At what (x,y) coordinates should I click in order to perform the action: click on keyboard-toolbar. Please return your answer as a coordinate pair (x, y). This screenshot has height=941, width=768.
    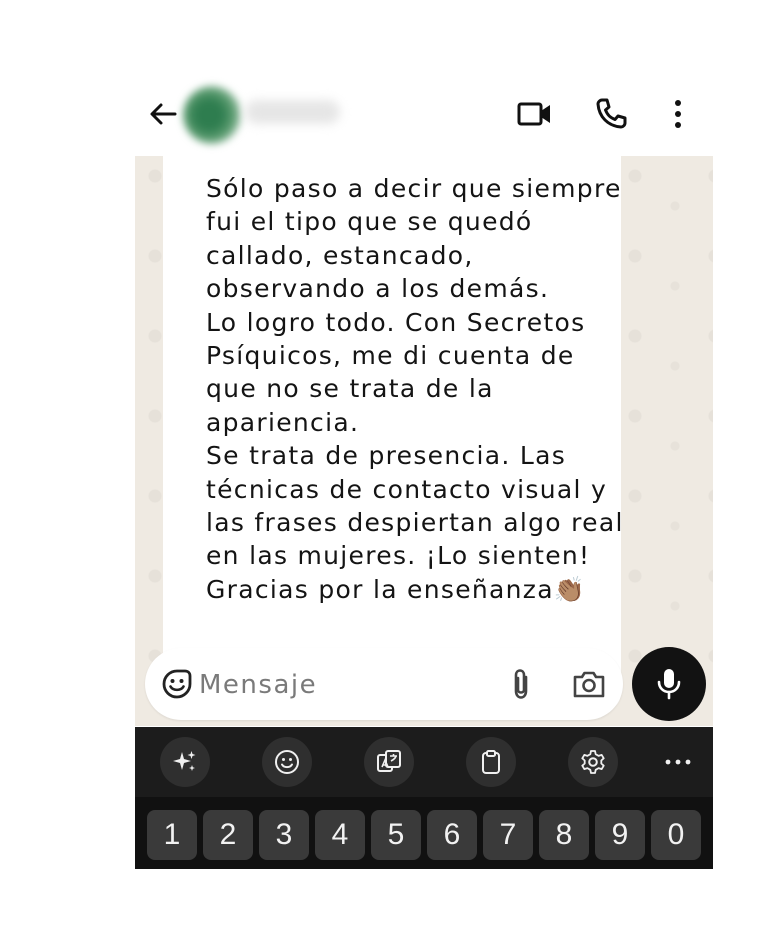
    Looking at the image, I should click on (424, 762).